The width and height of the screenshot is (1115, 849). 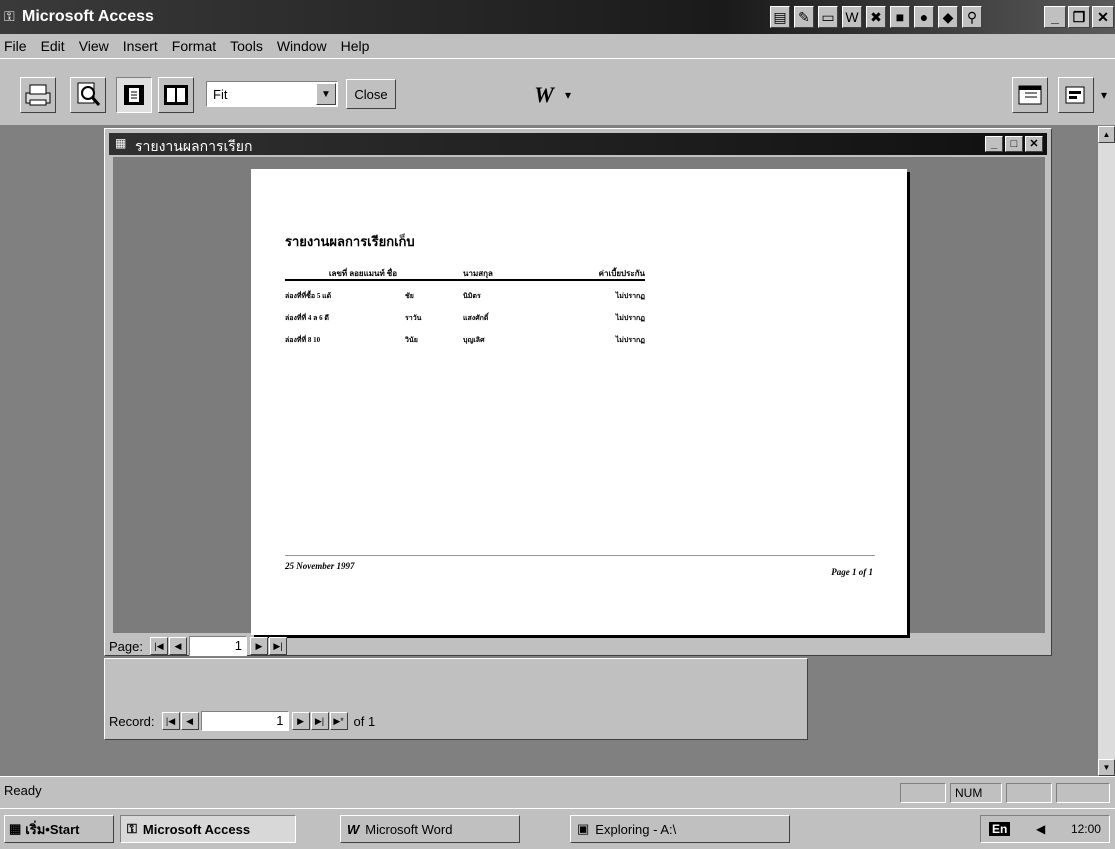 I want to click on report-minimize-button: _, so click(x=994, y=144).